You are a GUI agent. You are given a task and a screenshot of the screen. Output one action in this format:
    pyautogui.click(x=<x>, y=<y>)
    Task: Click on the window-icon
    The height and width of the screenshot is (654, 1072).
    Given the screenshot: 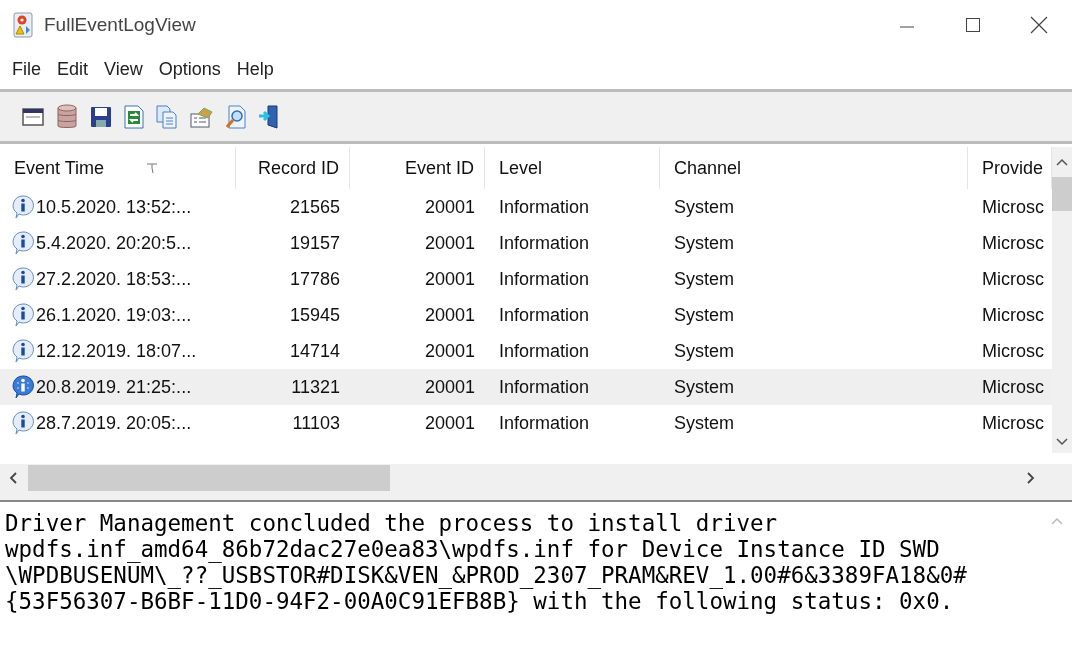 What is the action you would take?
    pyautogui.click(x=33, y=116)
    